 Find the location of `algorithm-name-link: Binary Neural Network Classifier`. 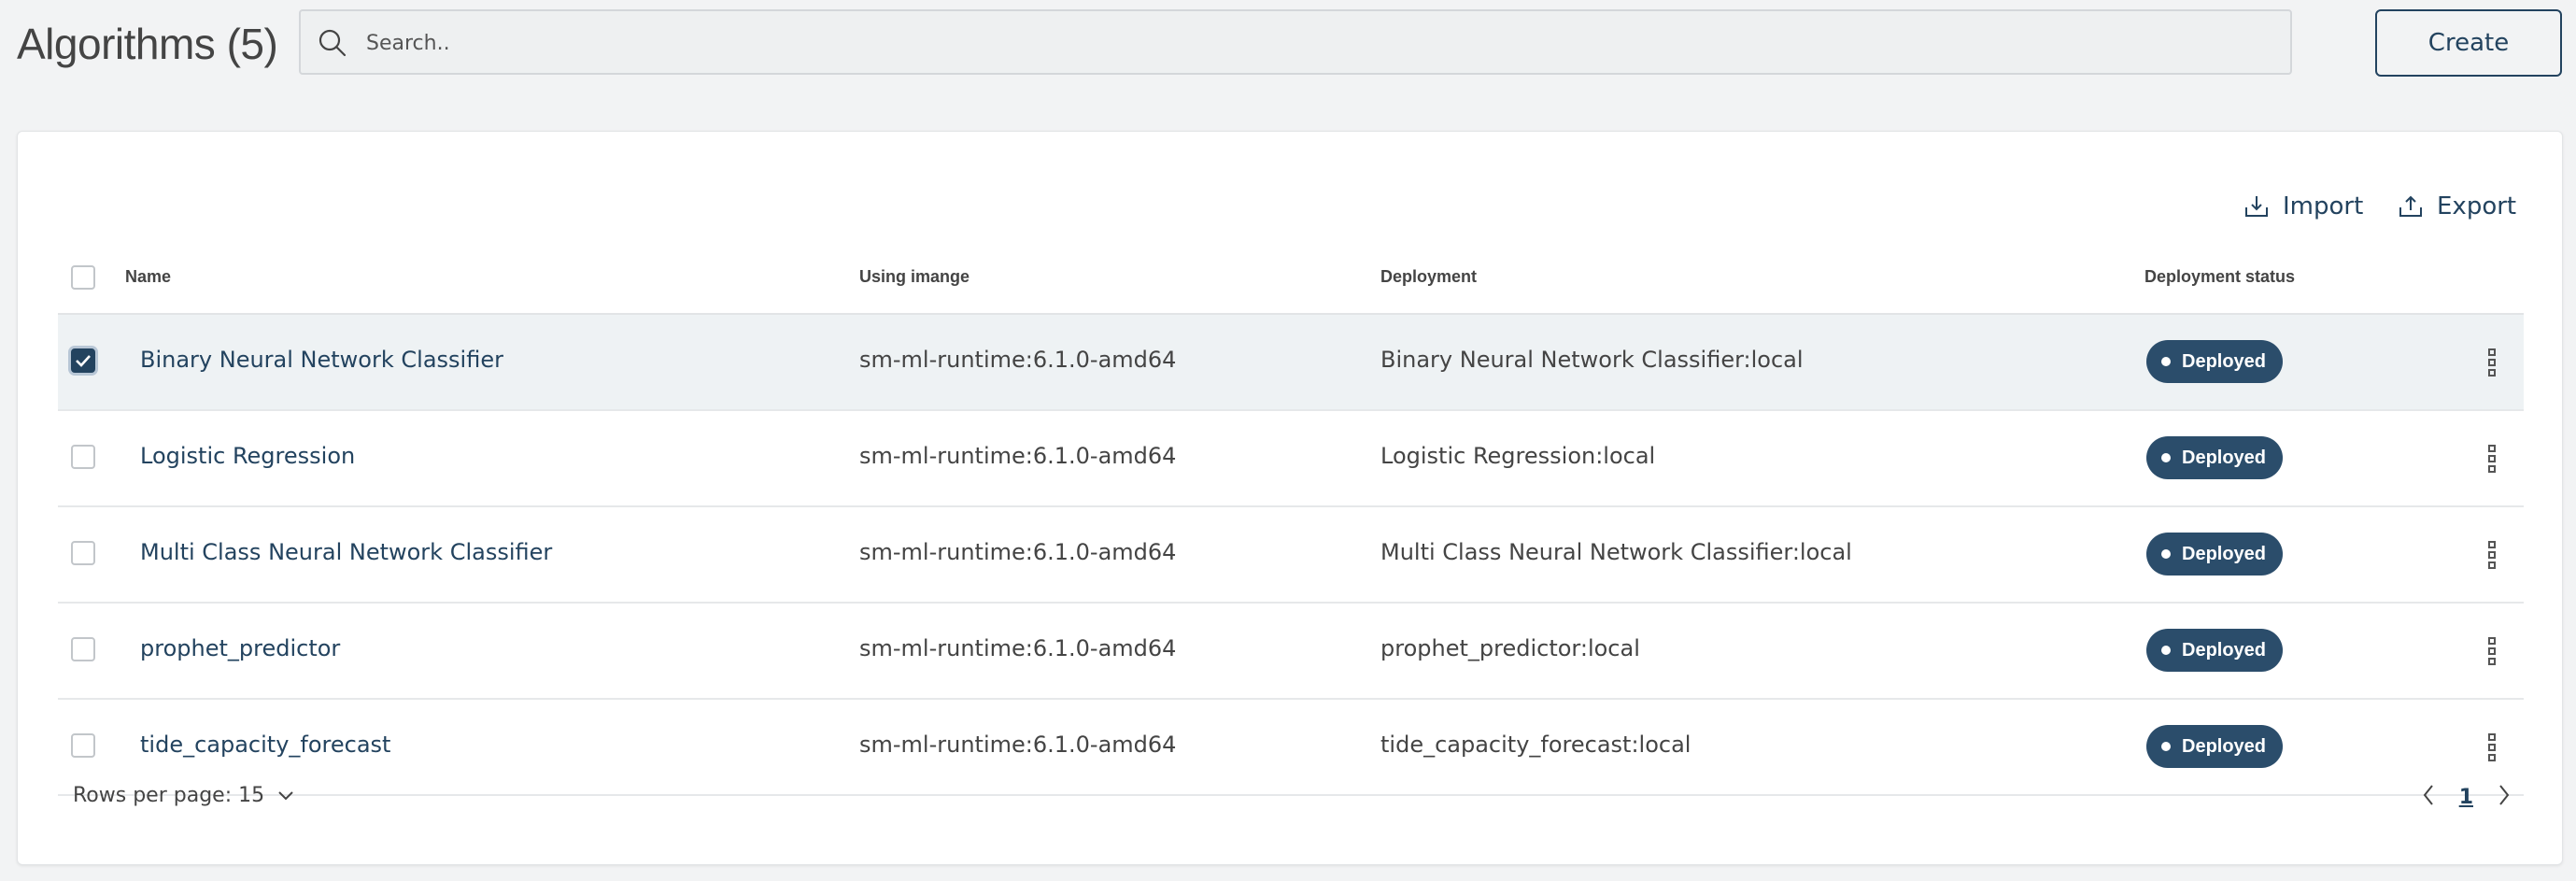

algorithm-name-link: Binary Neural Network Classifier is located at coordinates (321, 360).